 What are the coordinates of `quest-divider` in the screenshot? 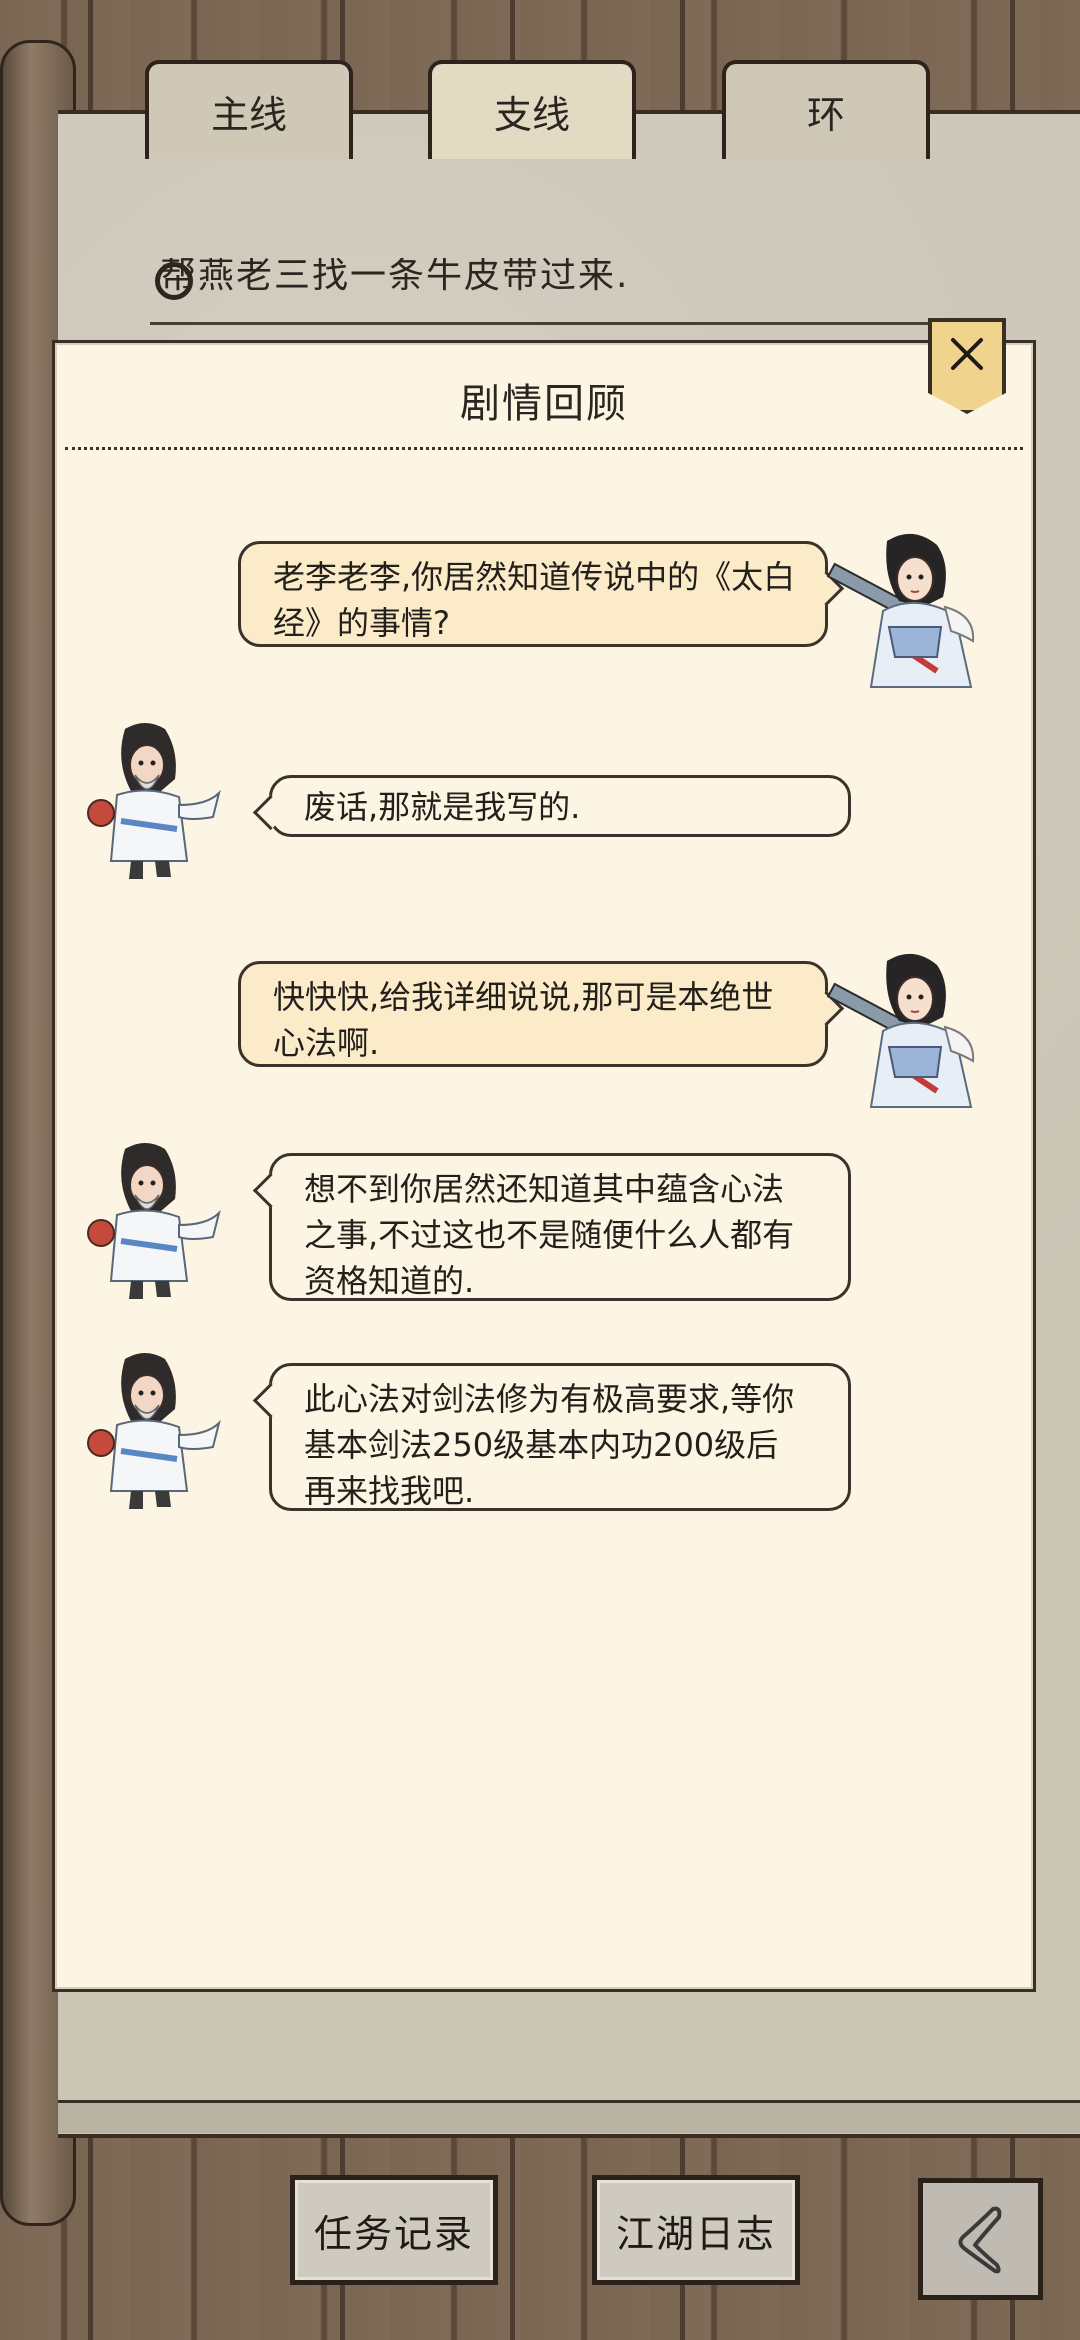 It's located at (540, 323).